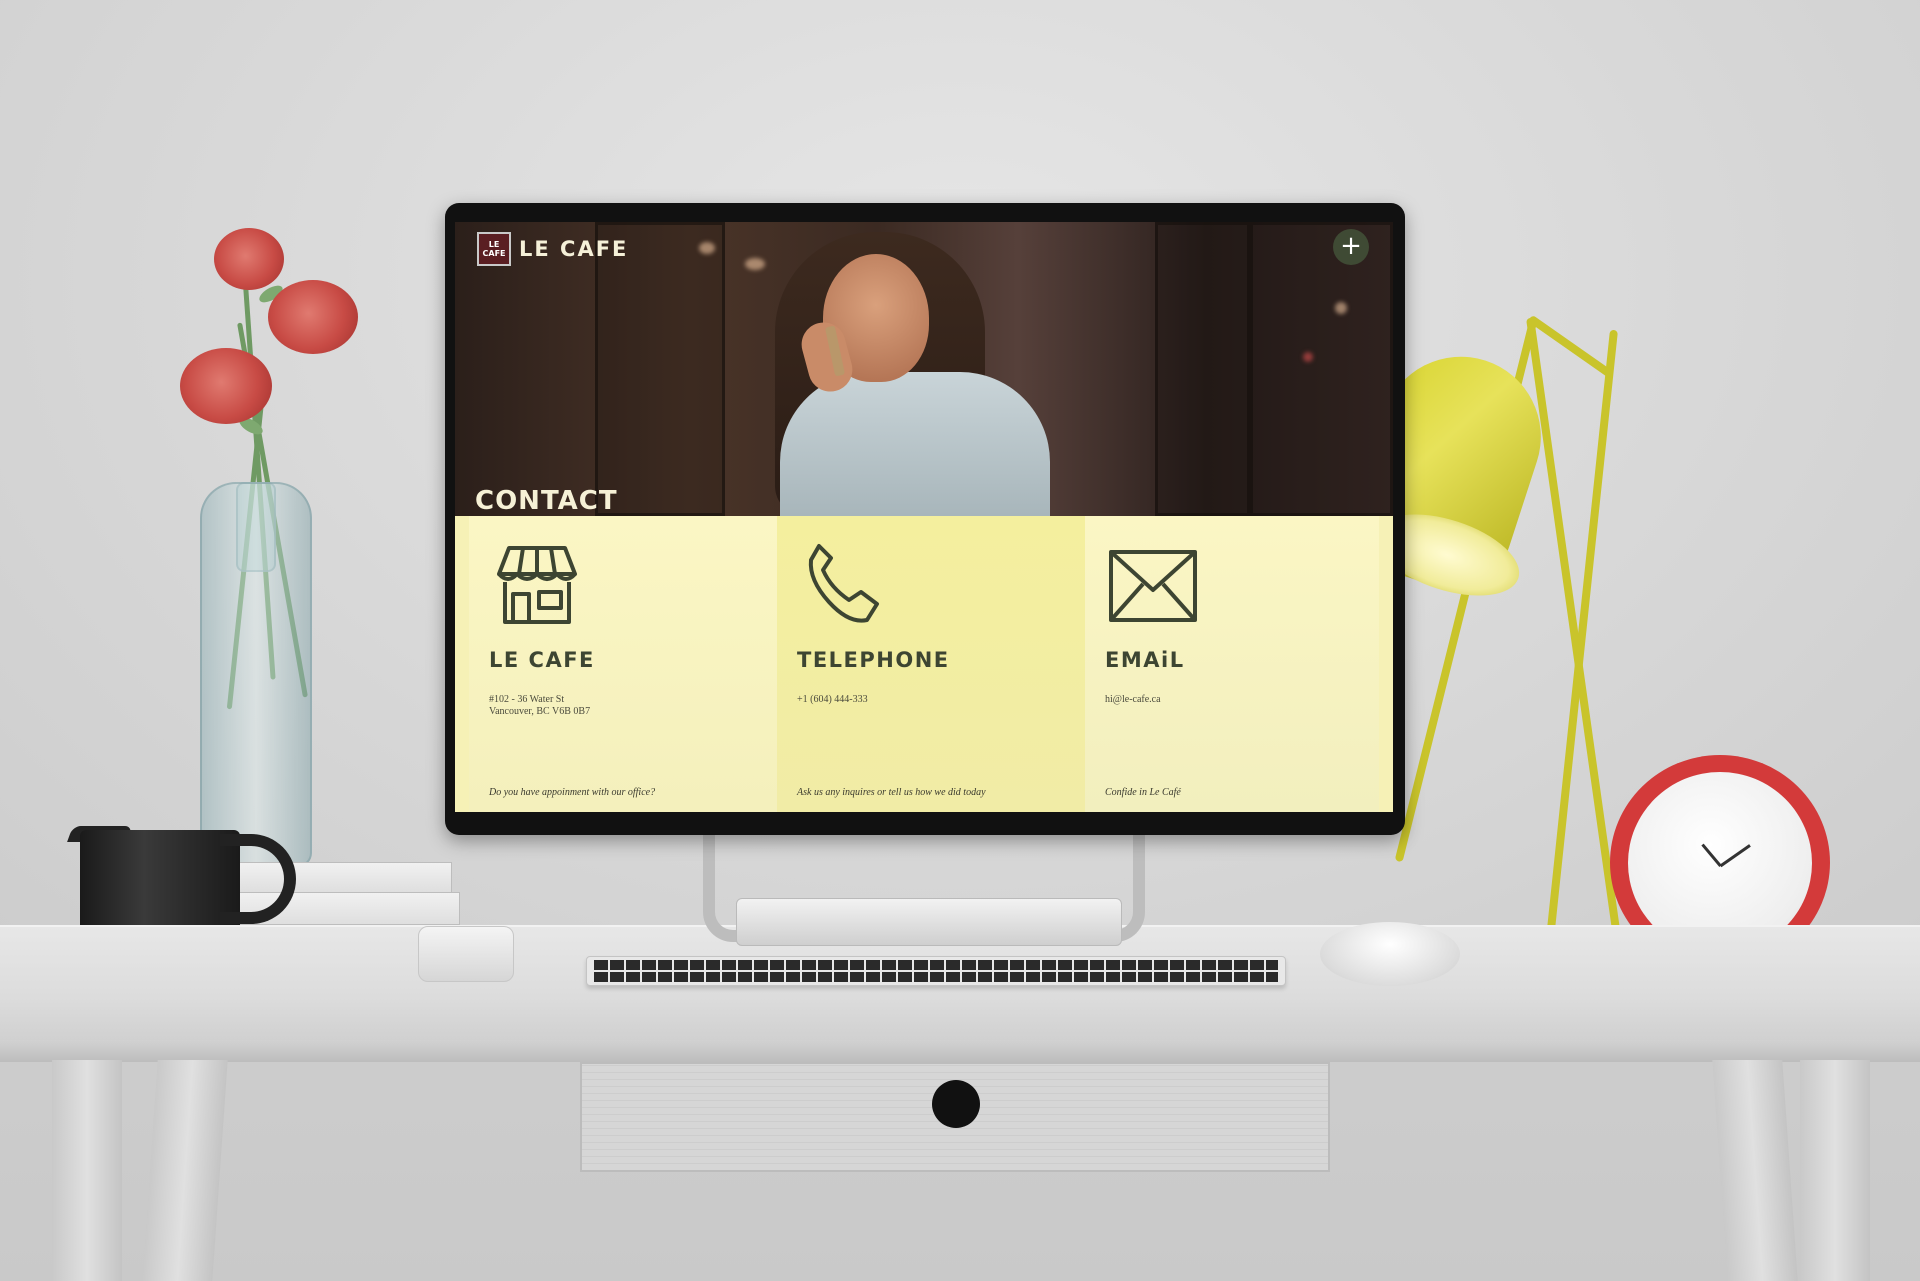 Image resolution: width=1920 pixels, height=1281 pixels. Describe the element at coordinates (915, 444) in the screenshot. I see `hero-person-shirt` at that location.